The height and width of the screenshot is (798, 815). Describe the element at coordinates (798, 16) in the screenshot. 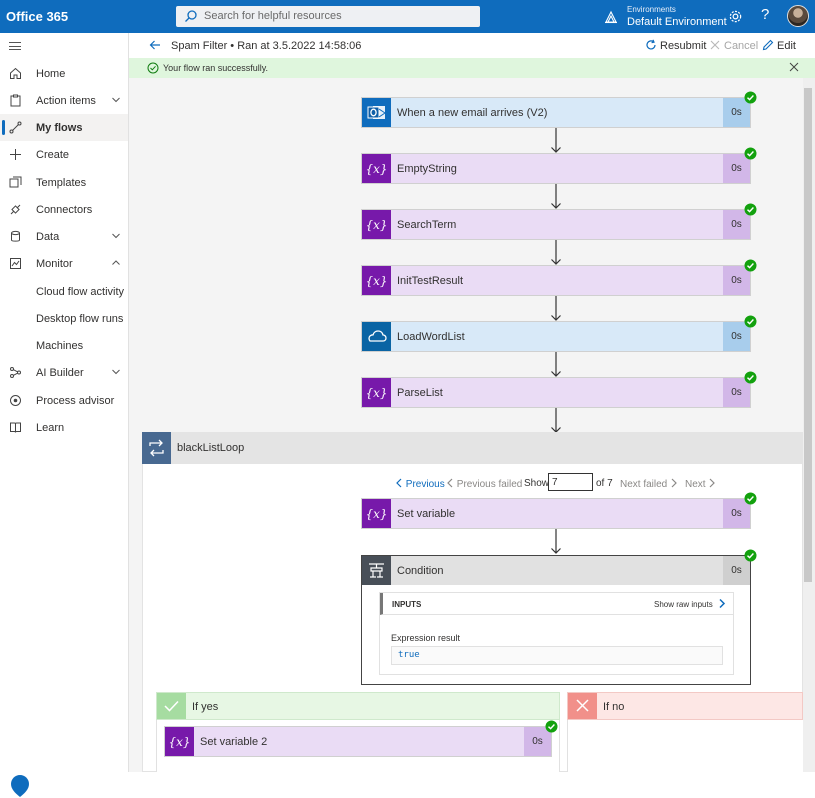

I see `avatar` at that location.